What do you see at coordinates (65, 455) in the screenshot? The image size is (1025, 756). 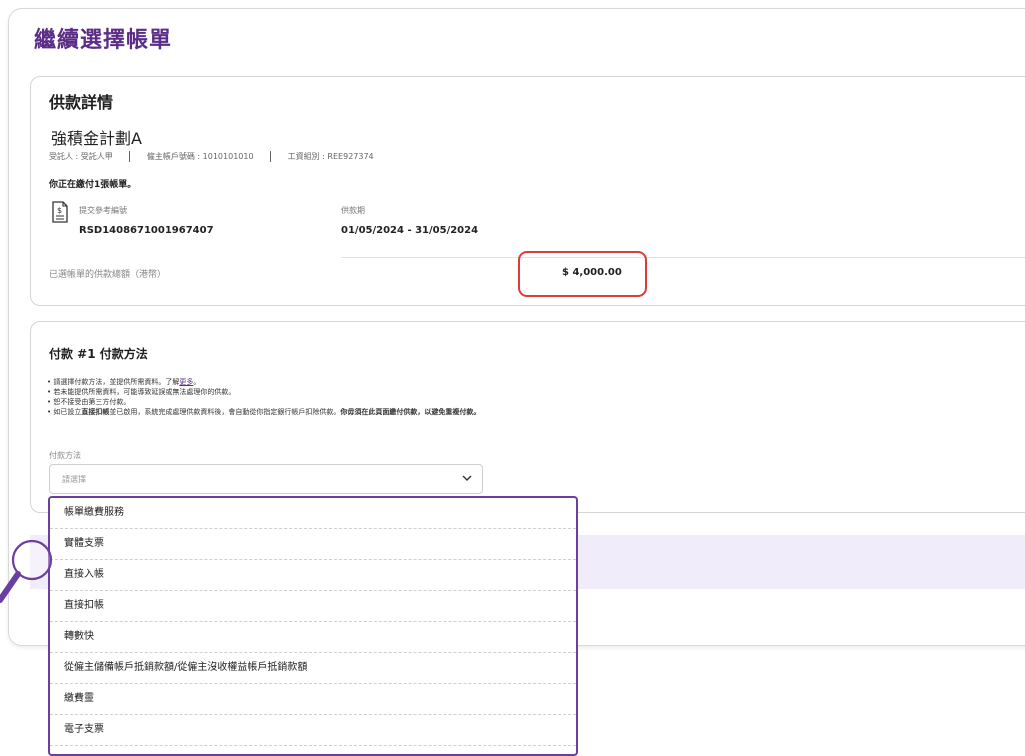 I see `payment-method-label: 付款方法` at bounding box center [65, 455].